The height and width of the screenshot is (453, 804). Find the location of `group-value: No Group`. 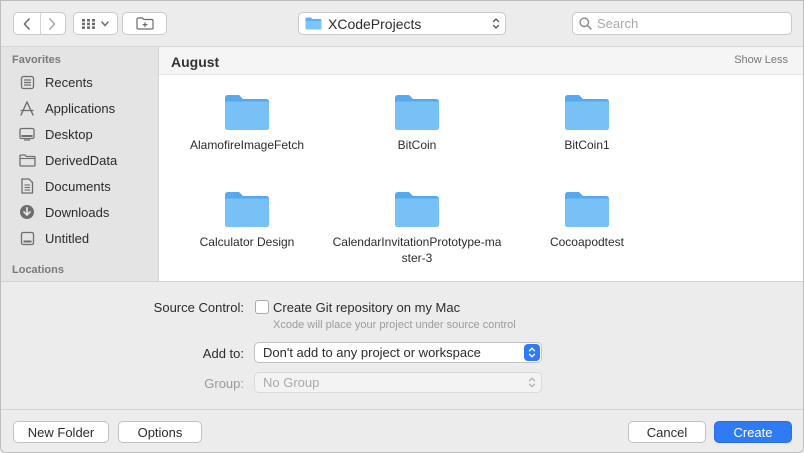

group-value: No Group is located at coordinates (291, 382).